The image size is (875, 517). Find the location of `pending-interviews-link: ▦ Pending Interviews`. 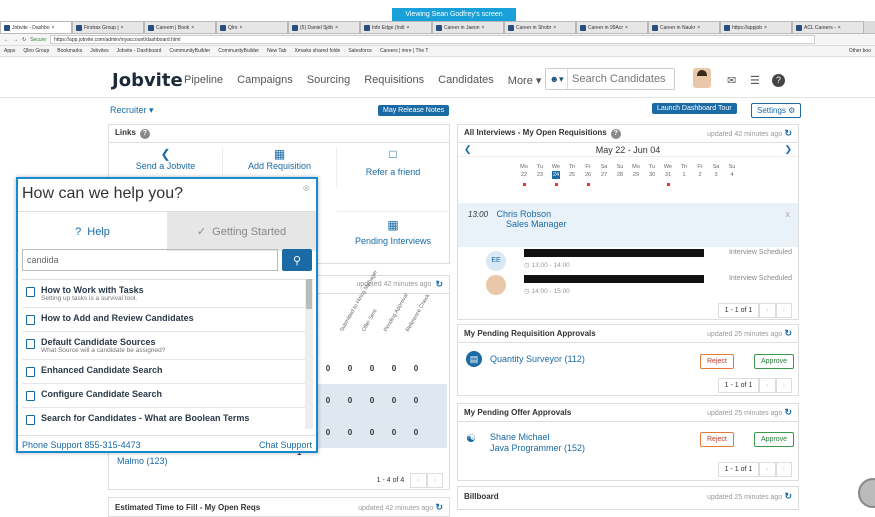

pending-interviews-link: ▦ Pending Interviews is located at coordinates (393, 237).